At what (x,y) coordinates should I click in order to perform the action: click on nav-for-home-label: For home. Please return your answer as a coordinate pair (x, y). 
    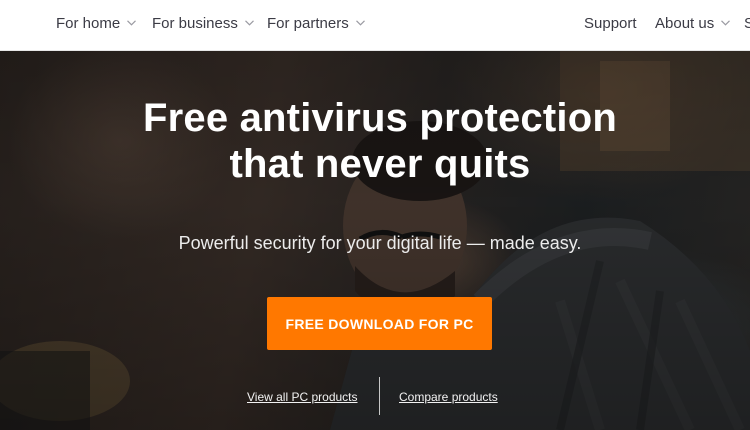
    Looking at the image, I should click on (88, 23).